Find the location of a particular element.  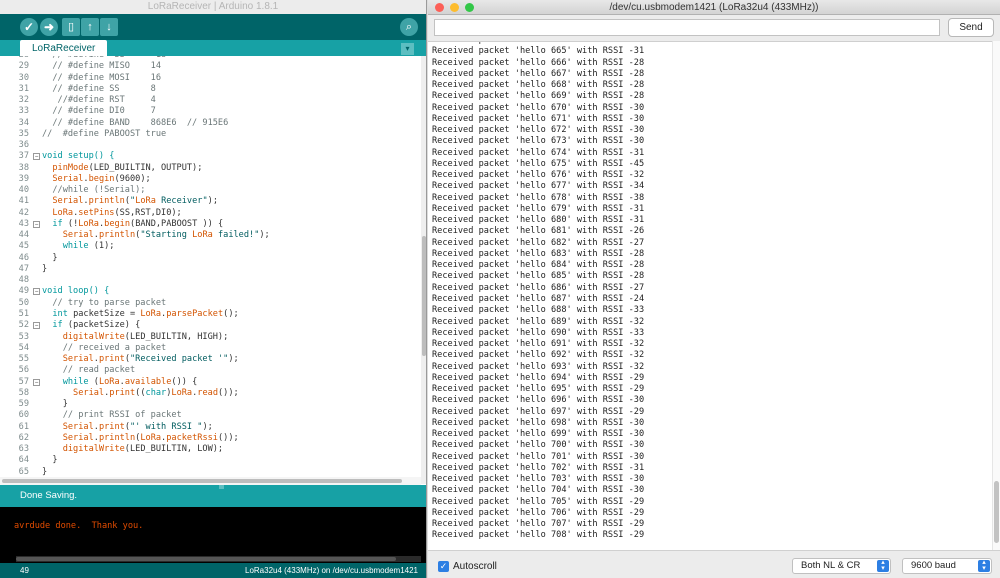

line-number: 50 is located at coordinates (23, 302).